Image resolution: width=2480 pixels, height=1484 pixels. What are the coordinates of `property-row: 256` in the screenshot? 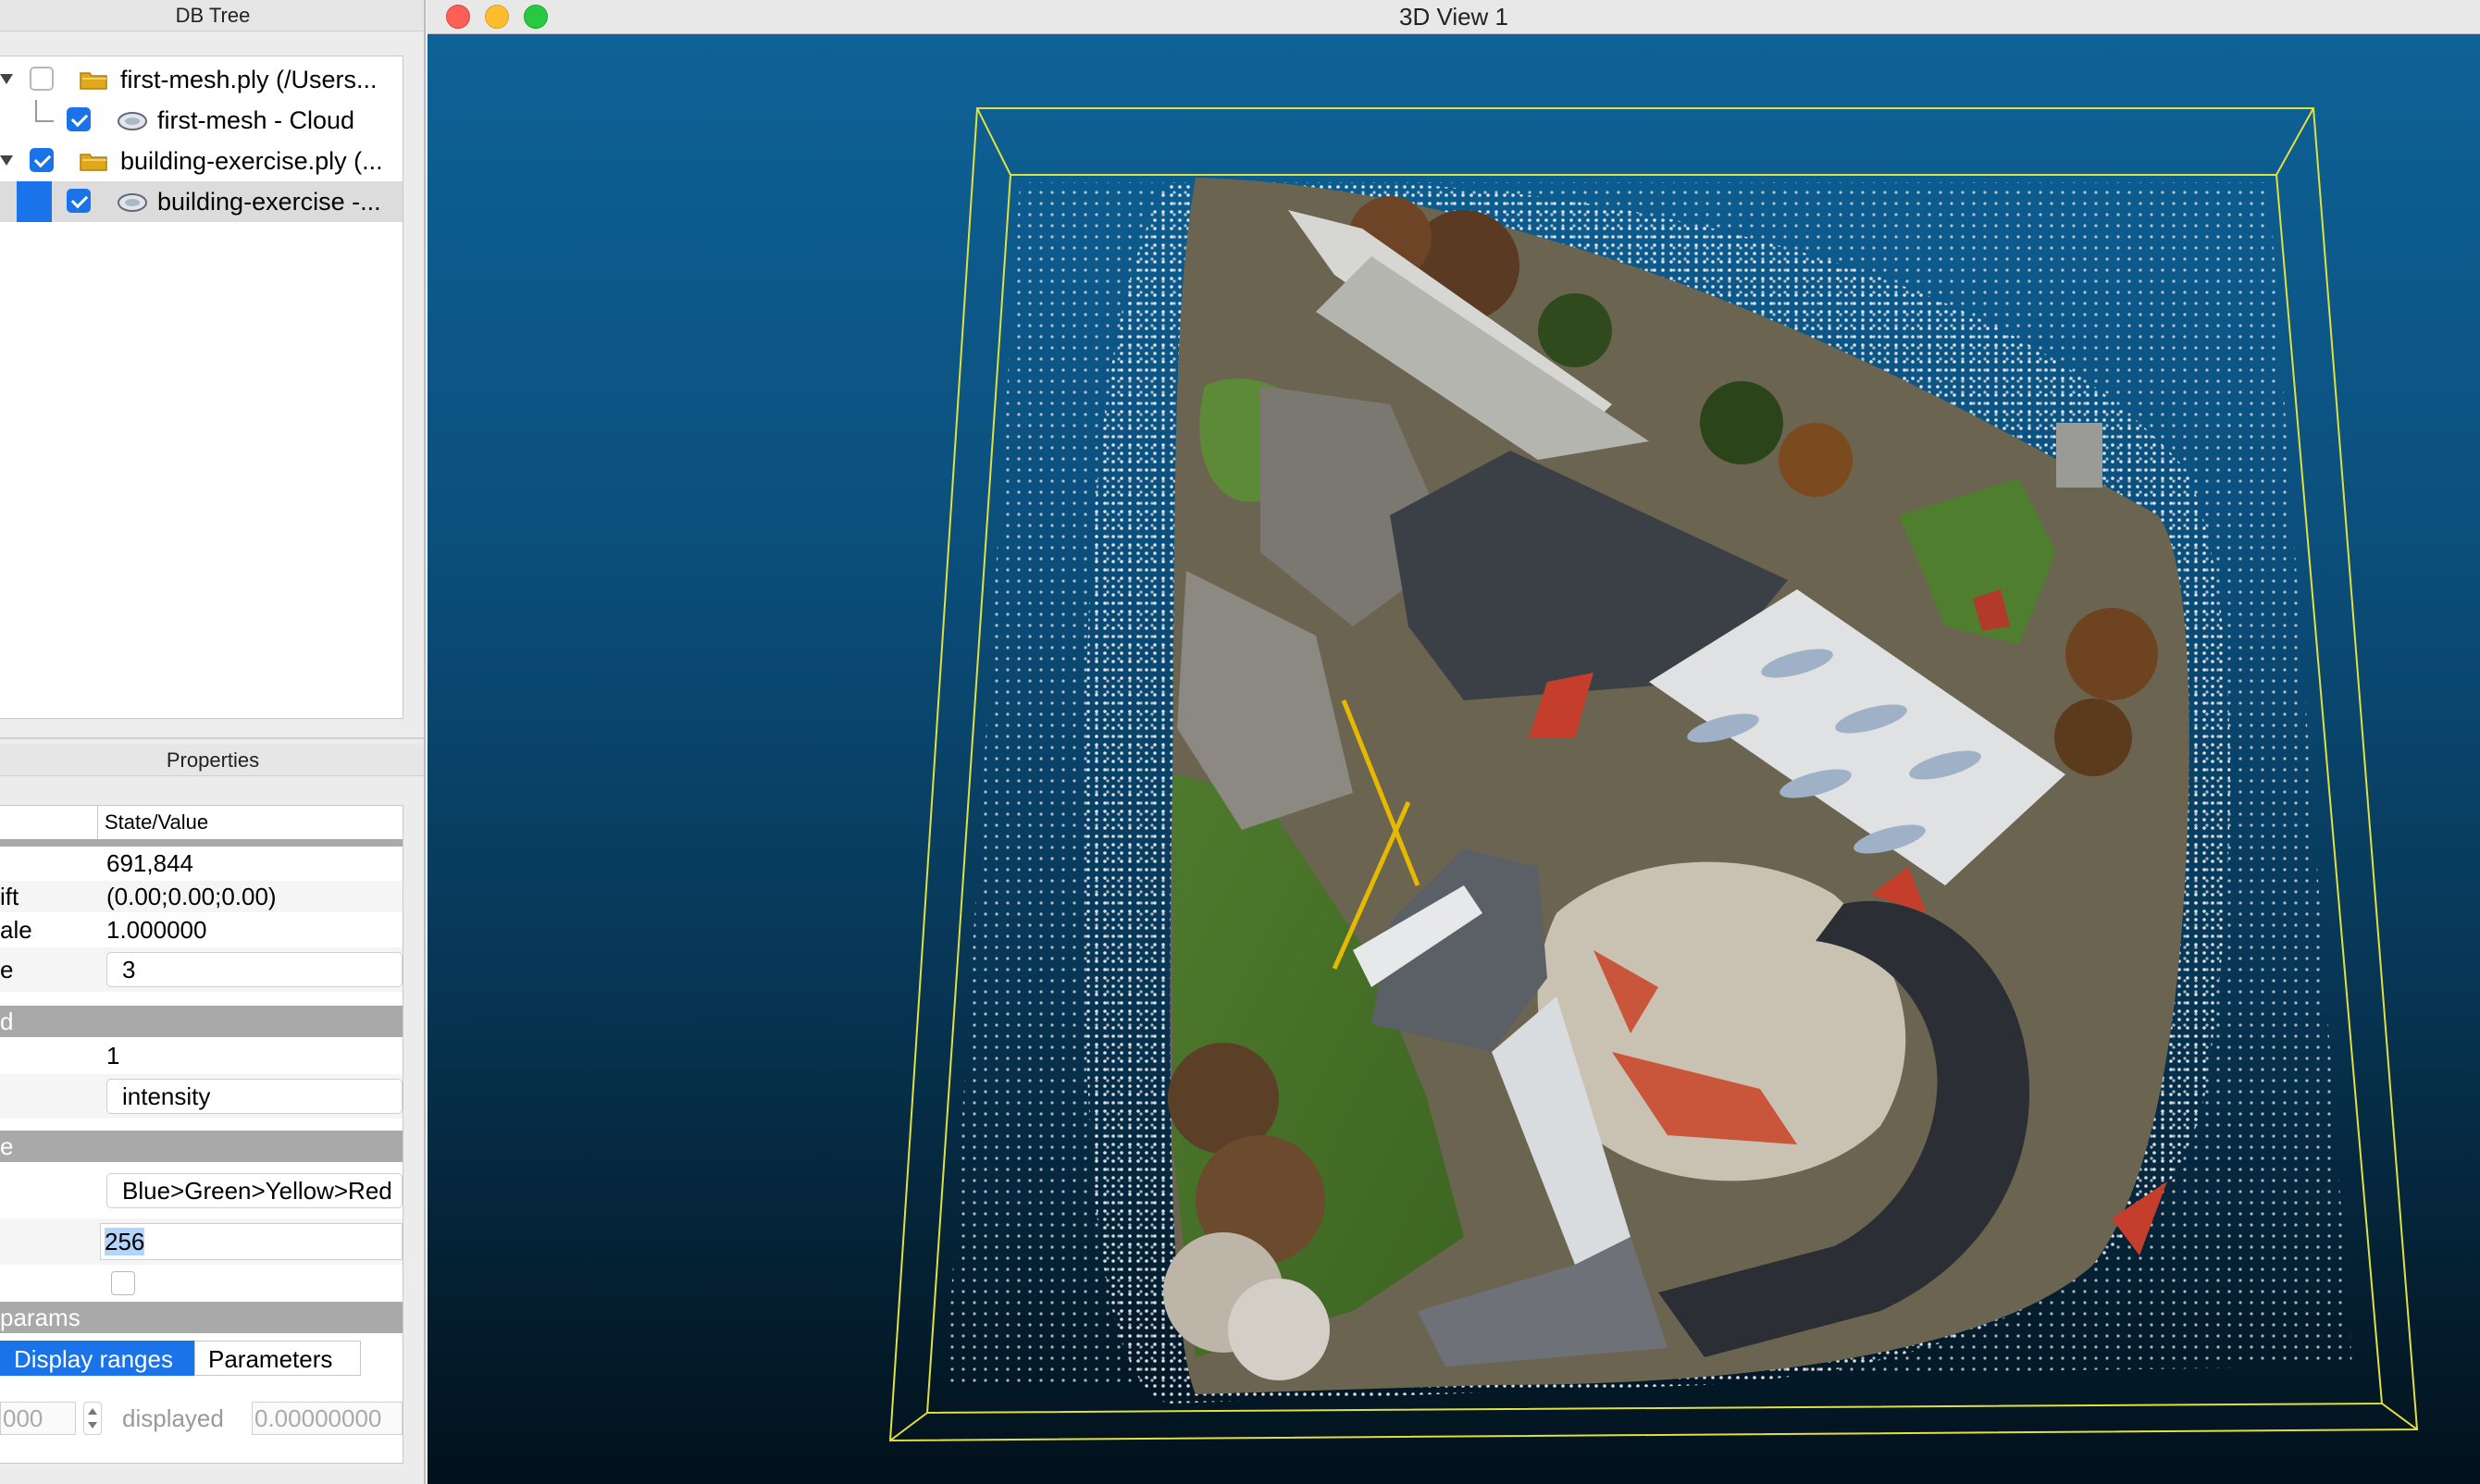 It's located at (201, 1241).